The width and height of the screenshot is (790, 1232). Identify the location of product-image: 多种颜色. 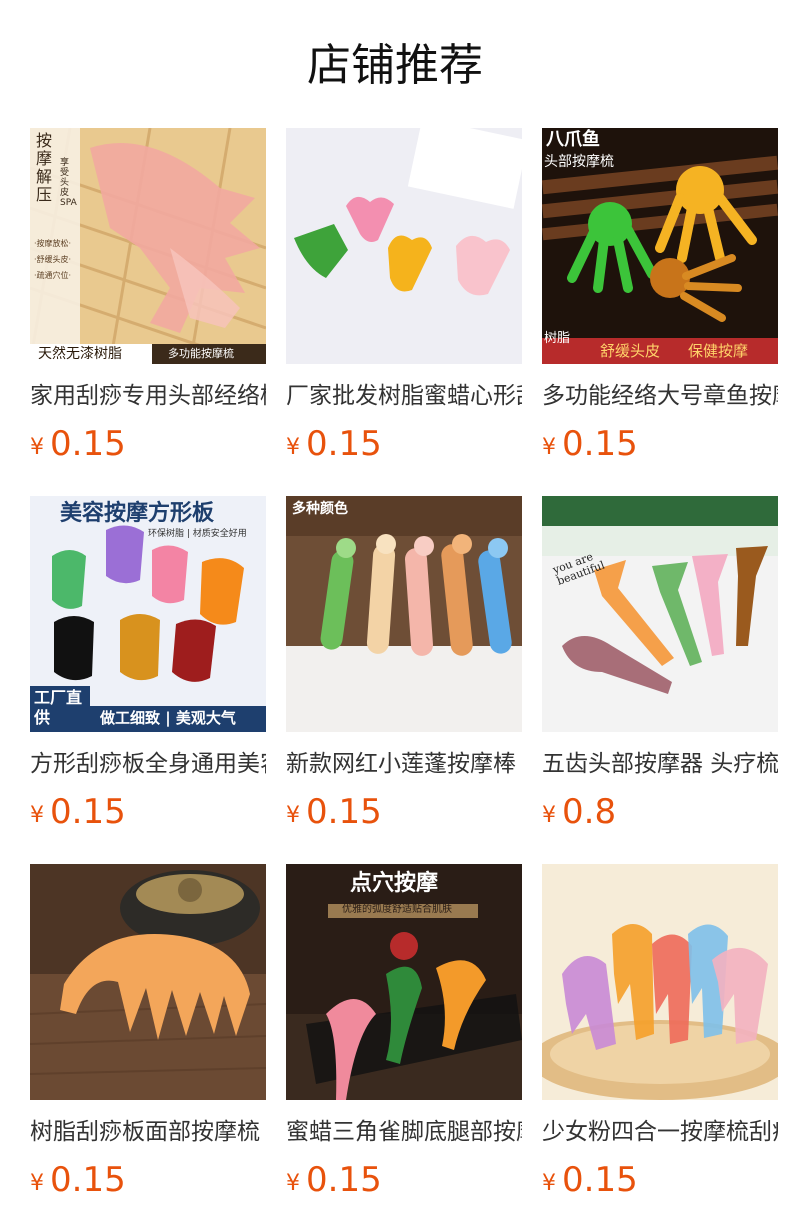
(404, 614).